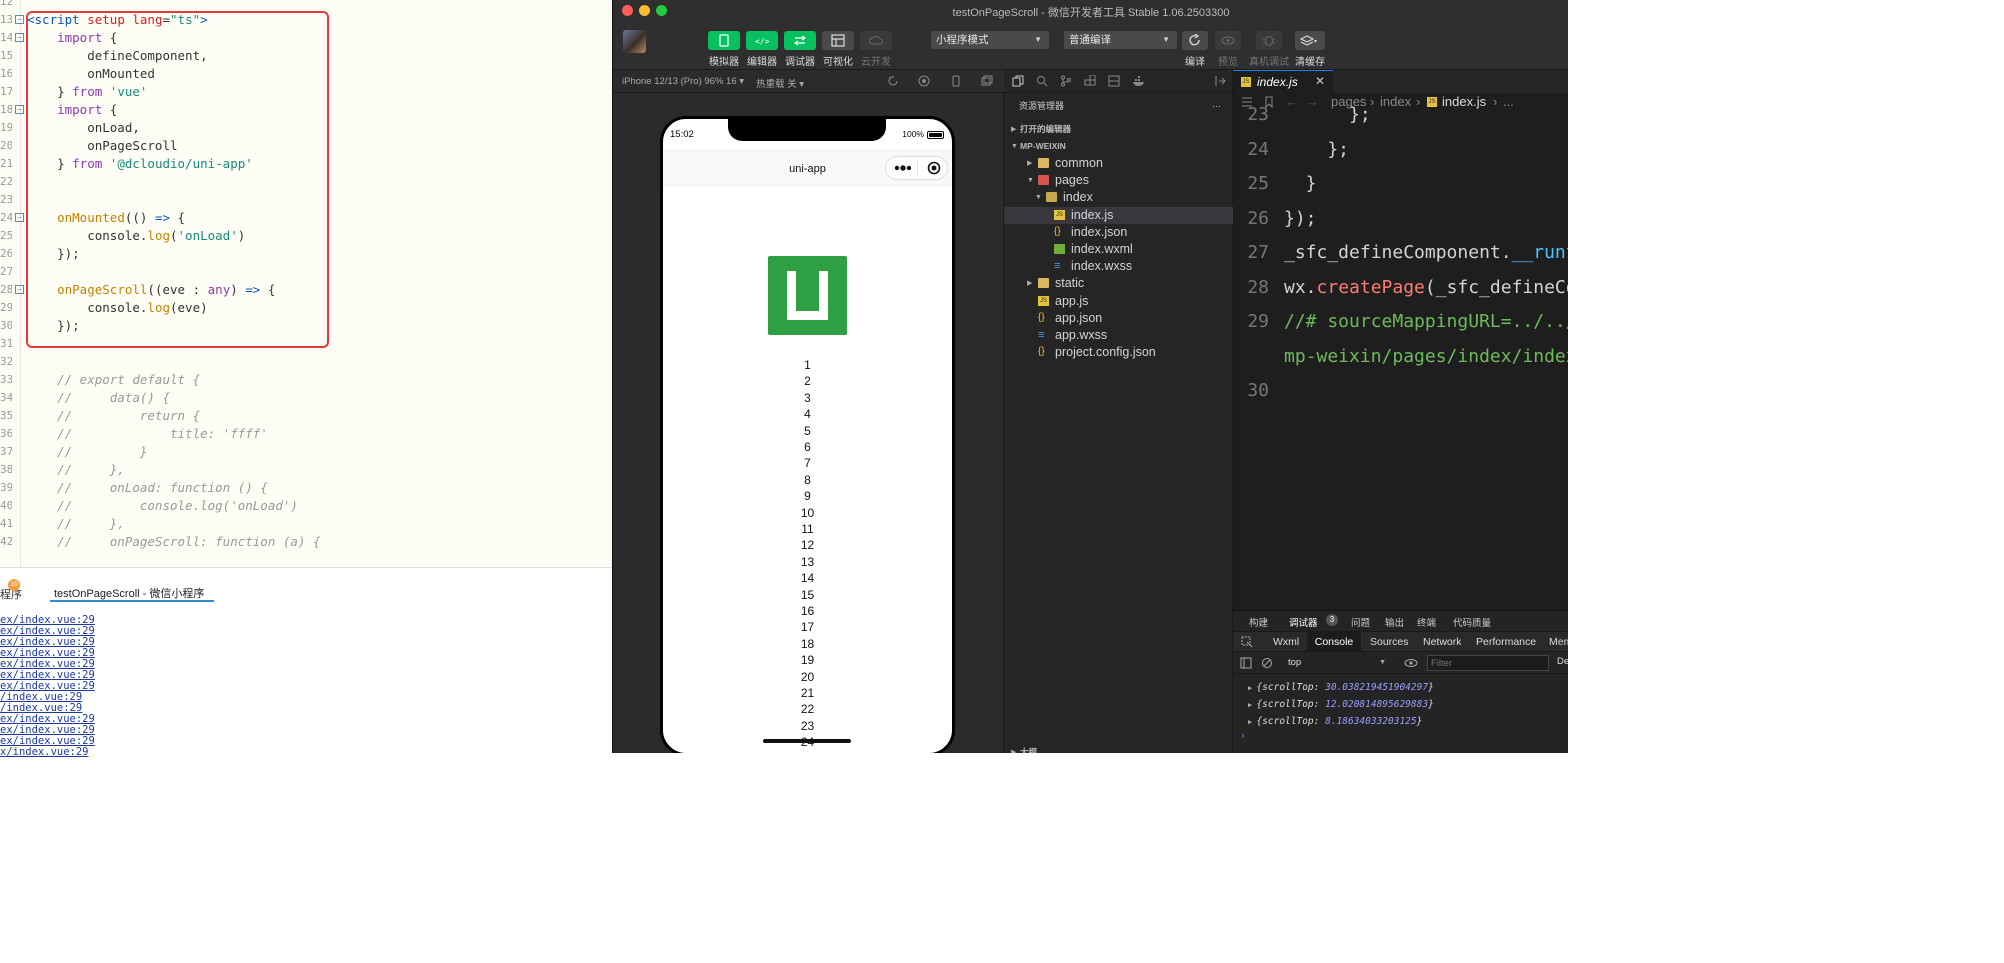 The height and width of the screenshot is (963, 2004). Describe the element at coordinates (1337, 662) in the screenshot. I see `context-selector: top ▼` at that location.